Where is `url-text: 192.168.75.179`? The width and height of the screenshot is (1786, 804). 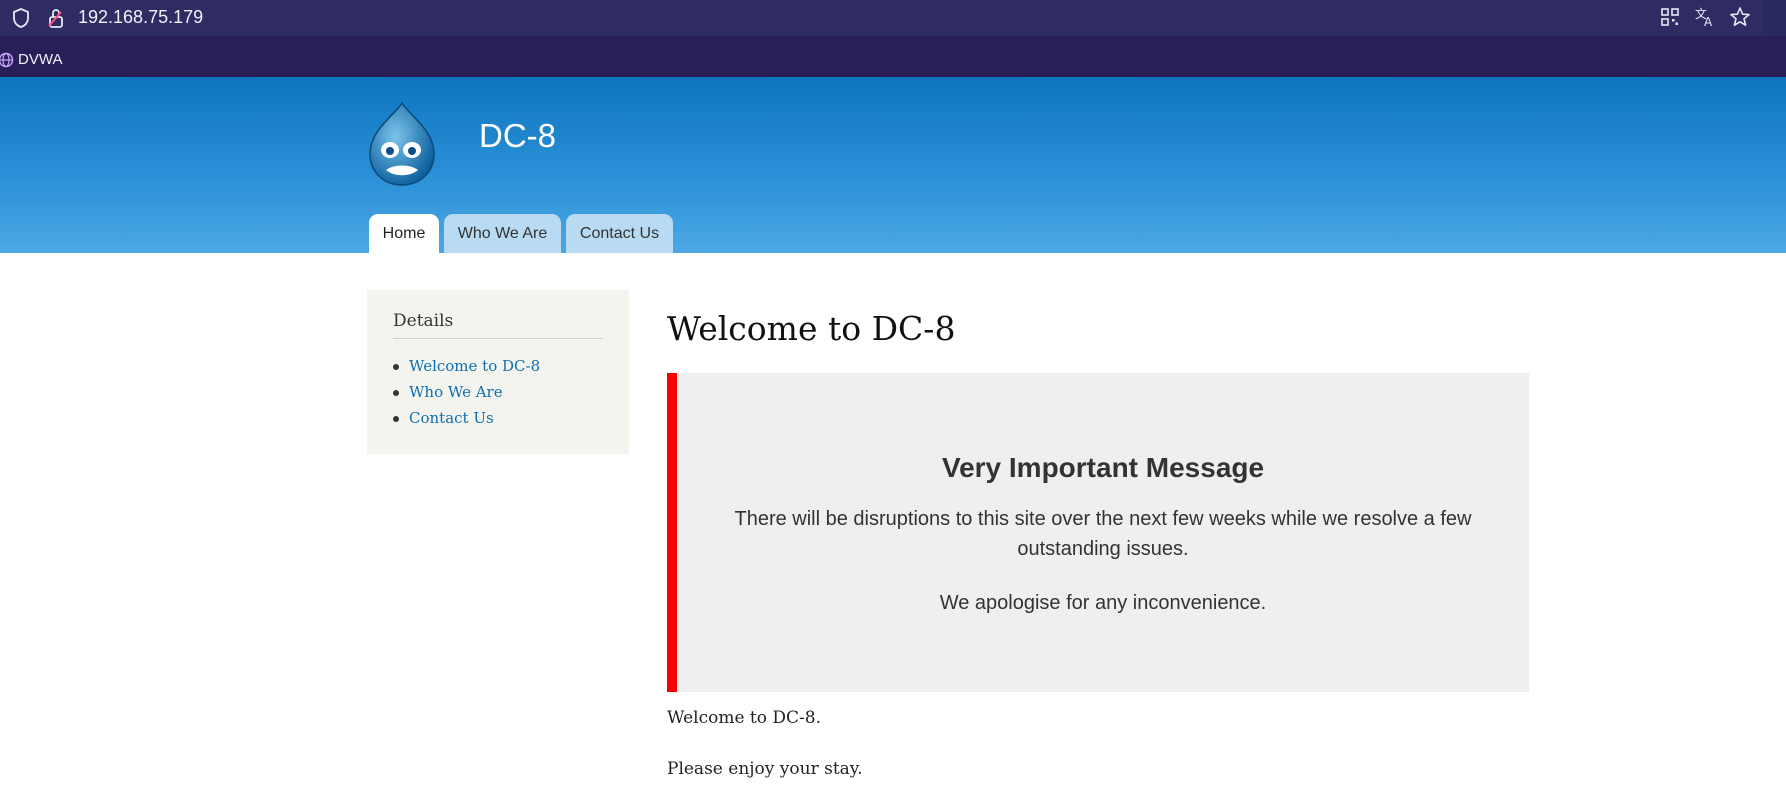
url-text: 192.168.75.179 is located at coordinates (140, 17).